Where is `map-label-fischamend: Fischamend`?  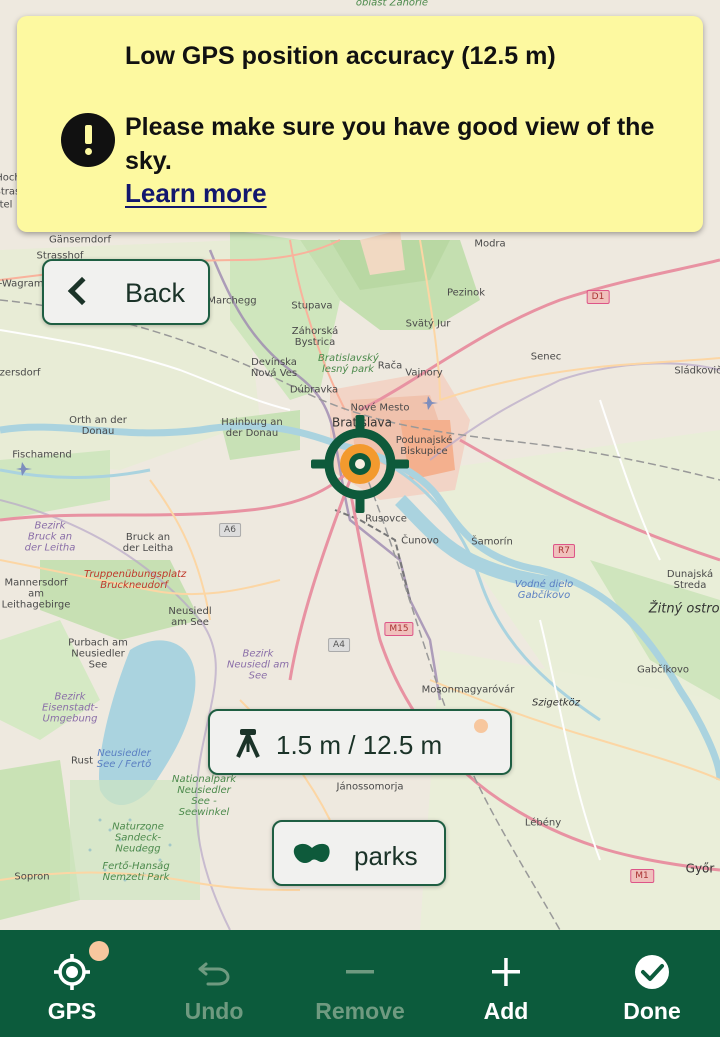
map-label-fischamend: Fischamend is located at coordinates (42, 455).